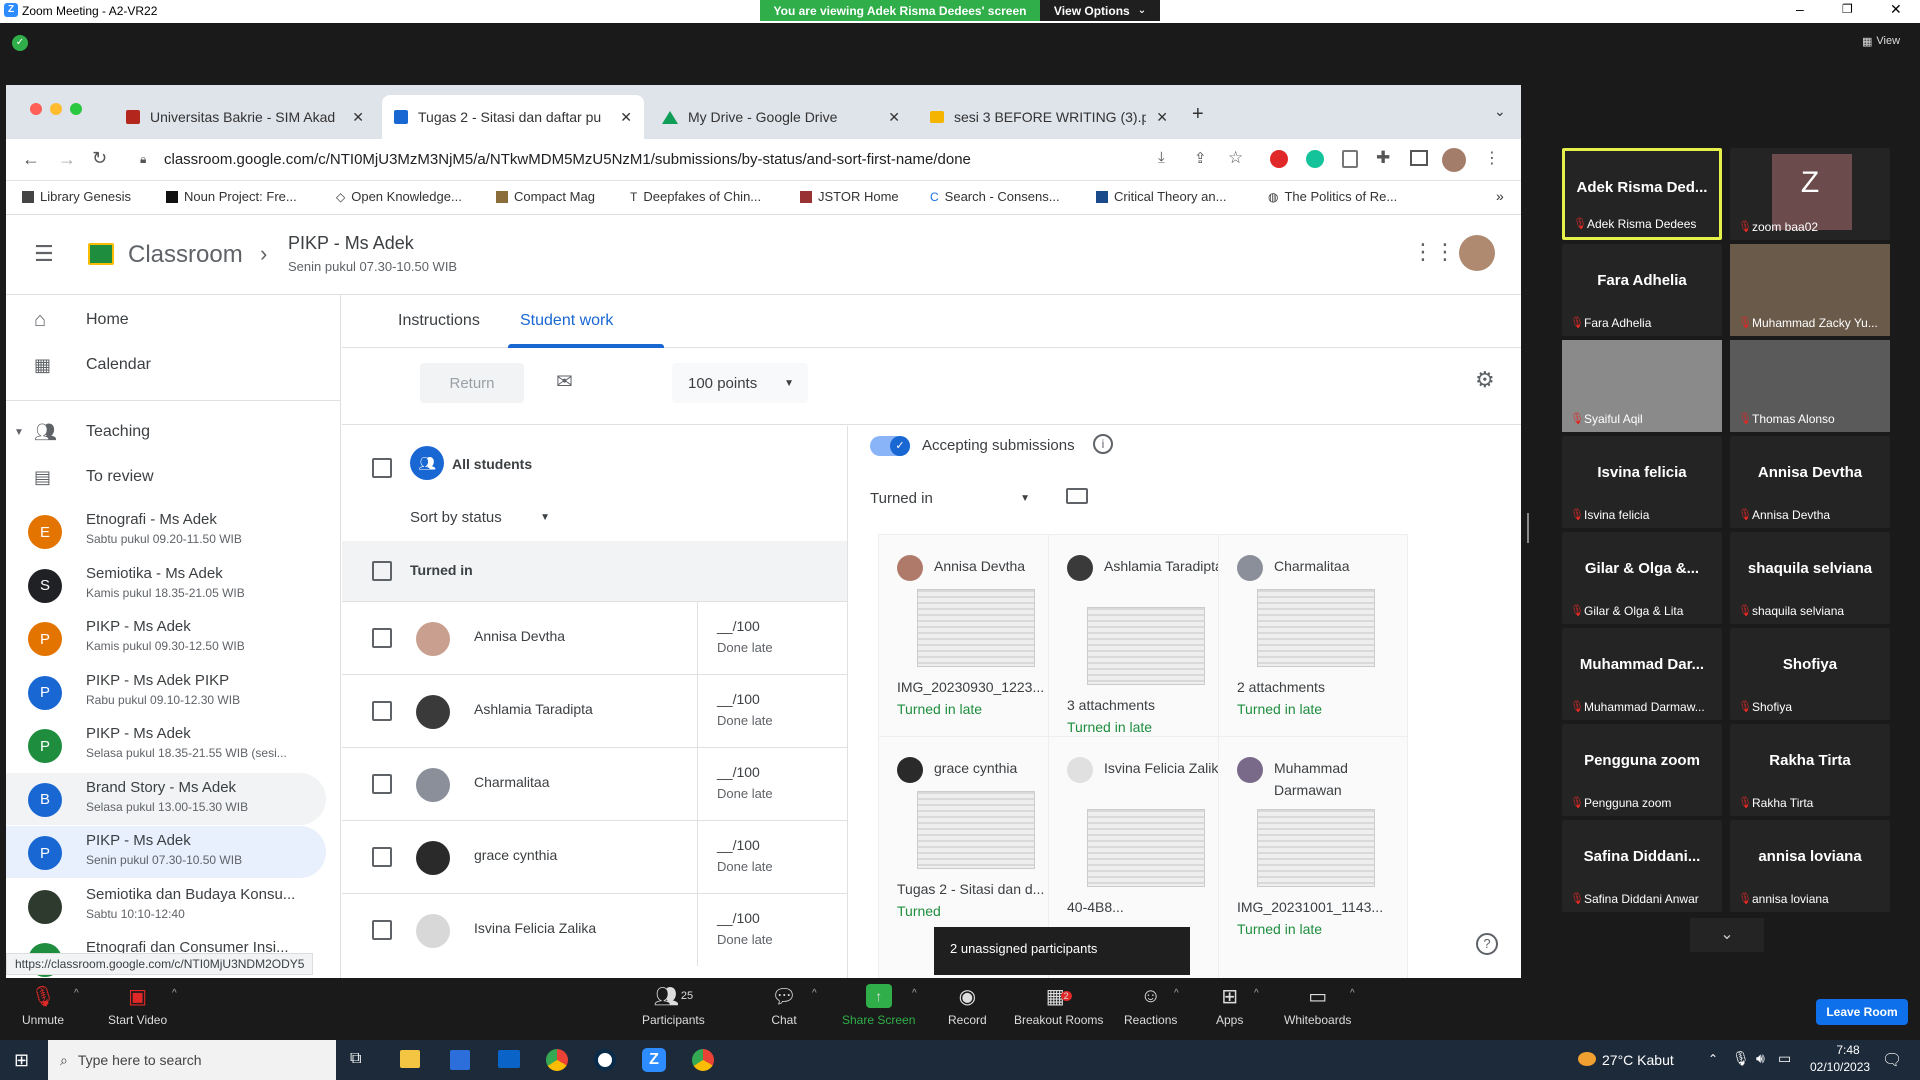 The image size is (1920, 1080). I want to click on video-options-caret-icon: ^, so click(174, 993).